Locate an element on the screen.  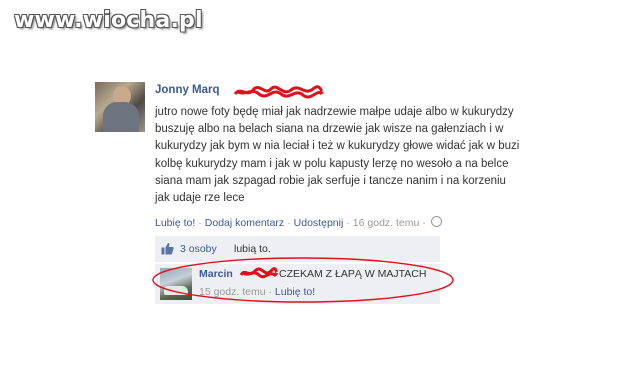
post-timestamp: 16 godz. temu is located at coordinates (386, 223).